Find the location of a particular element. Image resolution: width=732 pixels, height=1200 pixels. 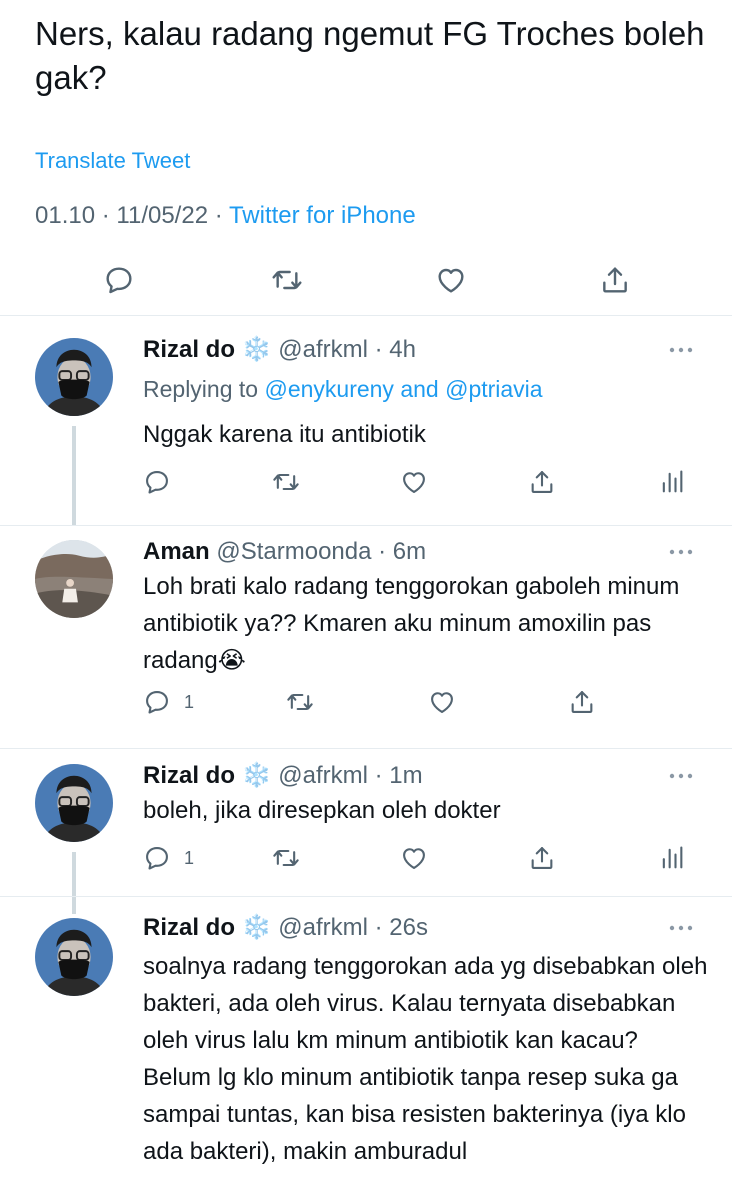

tweet-time: 1m is located at coordinates (406, 775).